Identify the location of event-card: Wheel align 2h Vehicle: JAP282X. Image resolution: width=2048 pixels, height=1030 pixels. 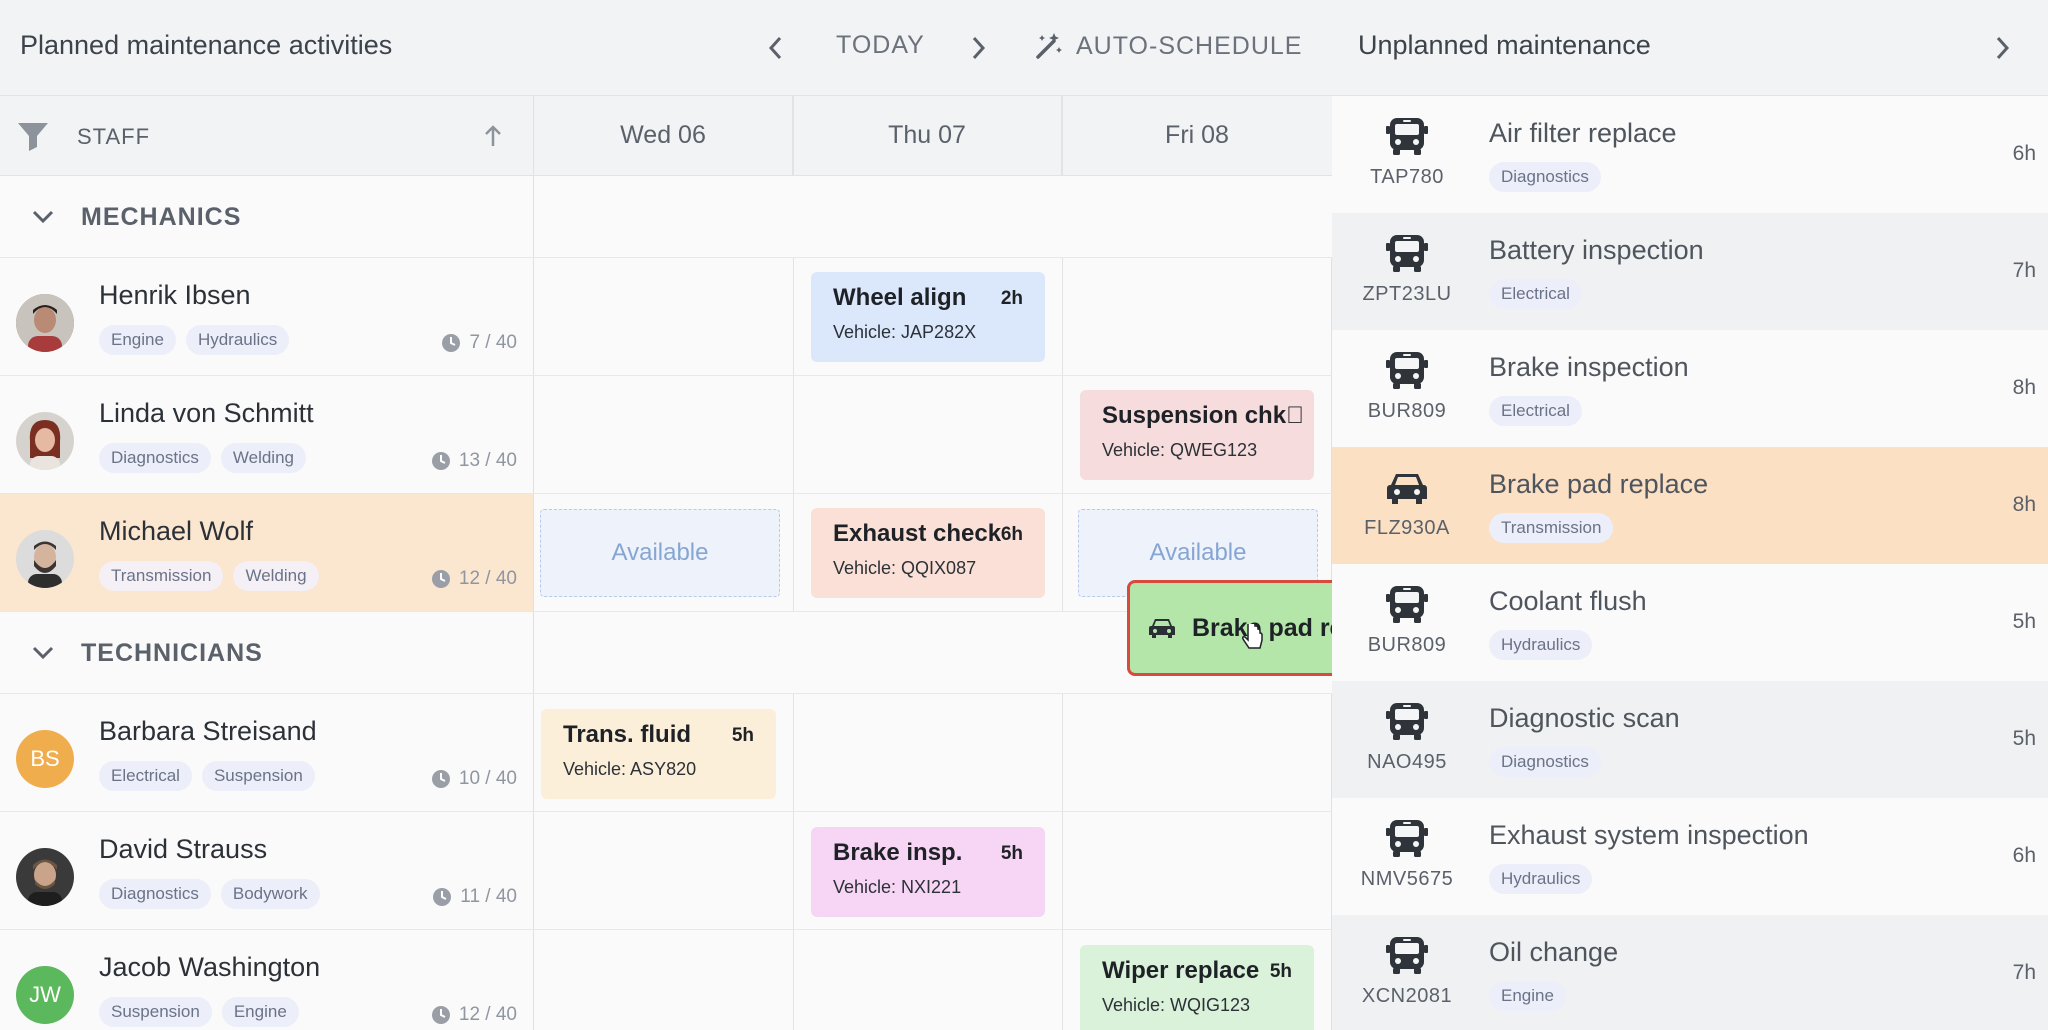
(928, 317).